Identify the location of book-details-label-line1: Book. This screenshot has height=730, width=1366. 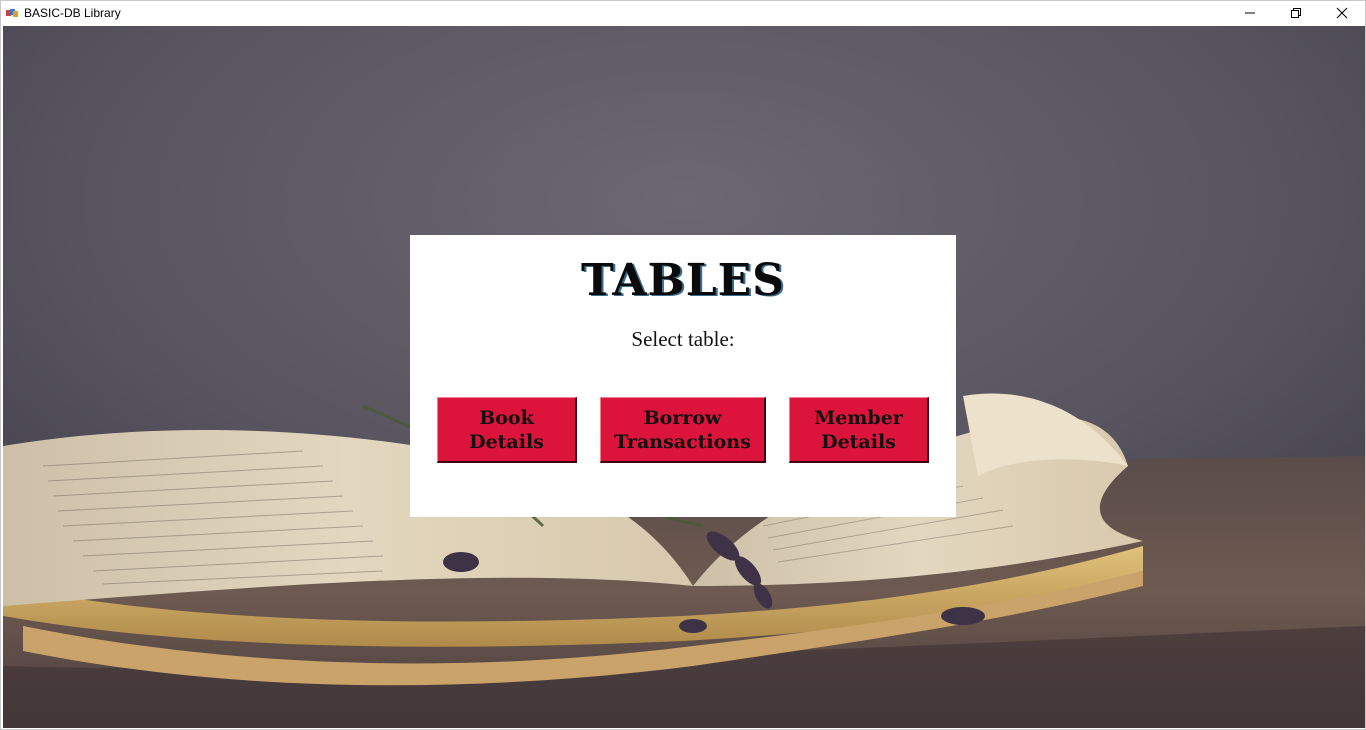
(506, 417).